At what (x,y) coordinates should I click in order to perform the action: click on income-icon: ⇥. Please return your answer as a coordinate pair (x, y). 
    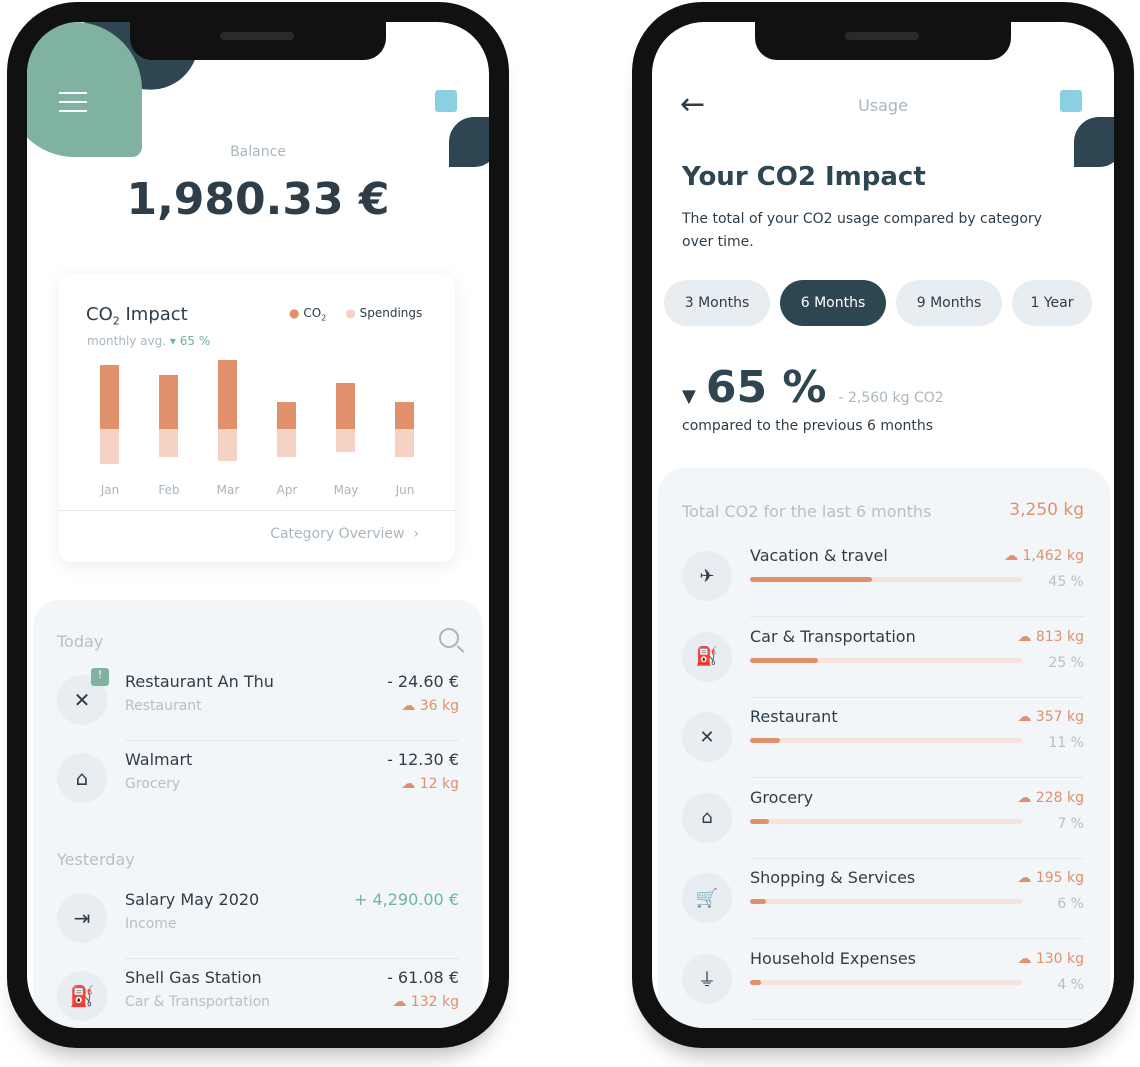
    Looking at the image, I should click on (82, 918).